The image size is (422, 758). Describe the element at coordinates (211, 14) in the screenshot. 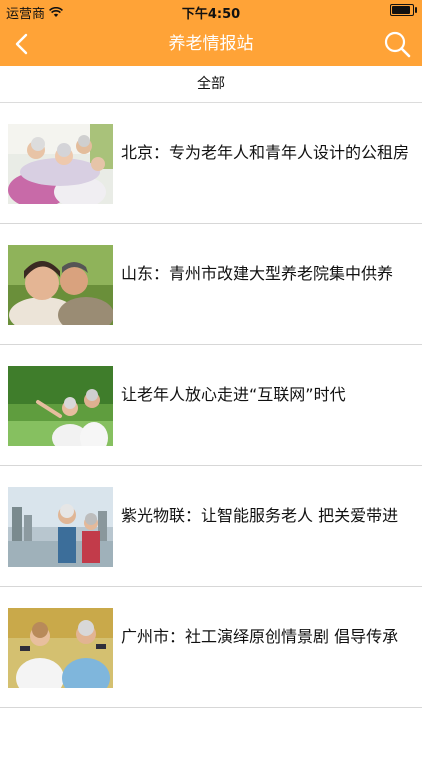

I see `status-time: 下午4:50` at that location.